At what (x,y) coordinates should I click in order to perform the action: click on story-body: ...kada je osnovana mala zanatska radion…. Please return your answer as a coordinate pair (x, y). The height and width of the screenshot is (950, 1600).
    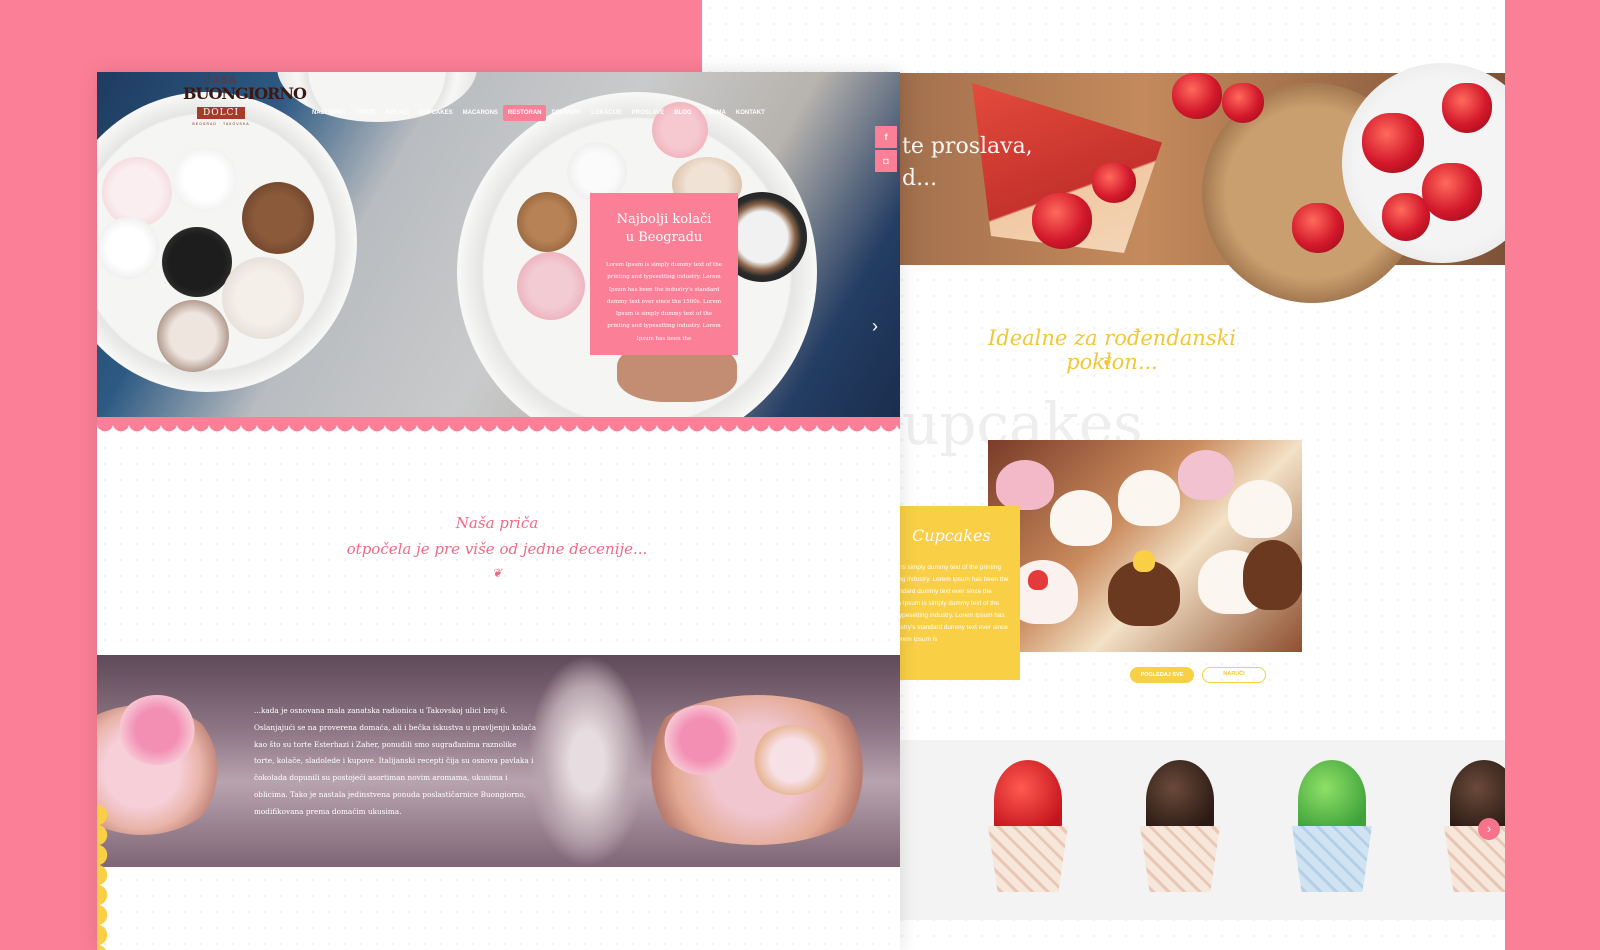
    Looking at the image, I should click on (395, 761).